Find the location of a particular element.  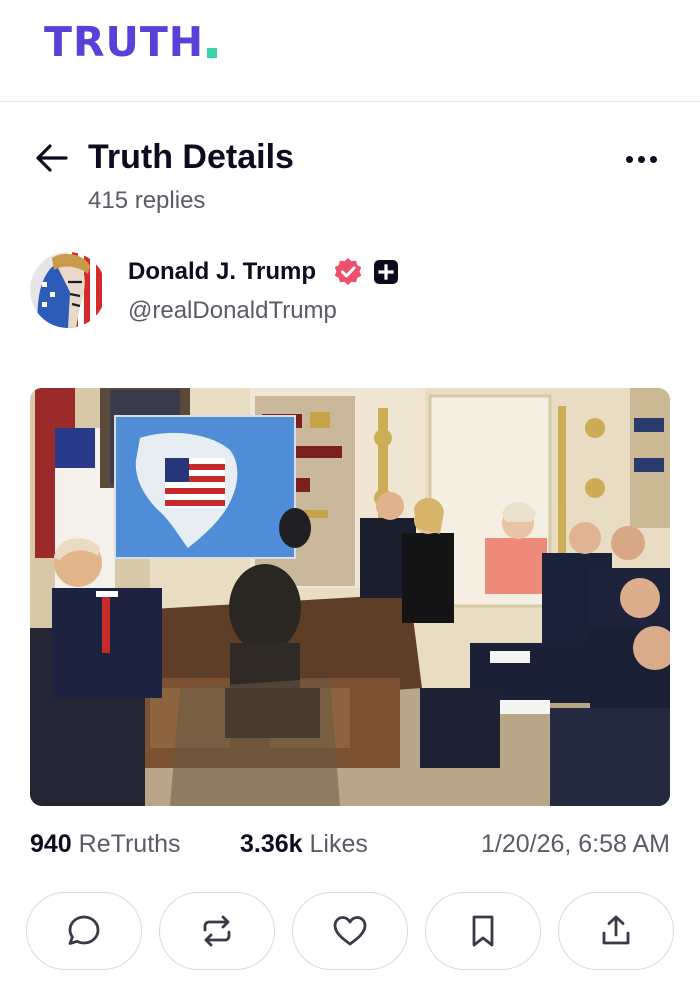

plus-badge-icon is located at coordinates (386, 272).